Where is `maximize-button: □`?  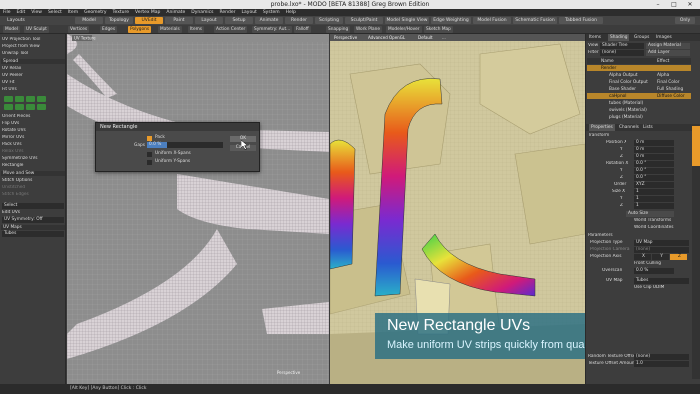 maximize-button: □ is located at coordinates (674, 4).